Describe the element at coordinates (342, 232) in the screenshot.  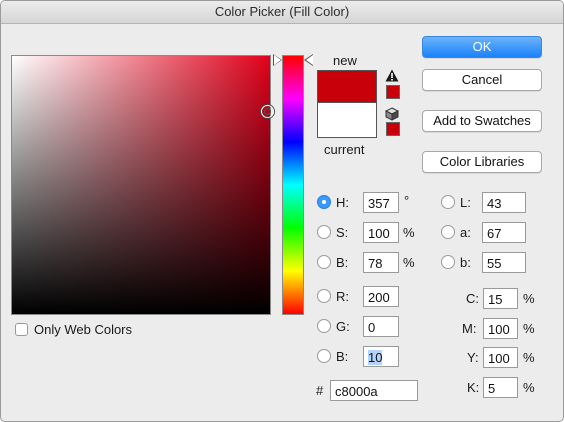
I see `saturation-label: S:` at that location.